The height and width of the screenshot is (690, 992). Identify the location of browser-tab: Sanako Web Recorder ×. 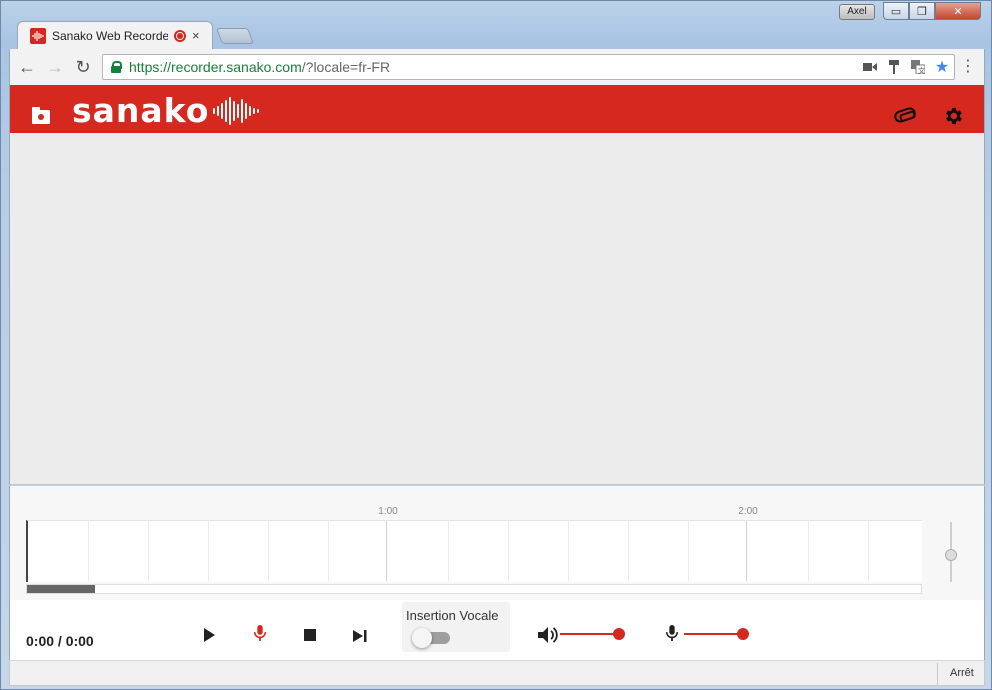
(115, 35).